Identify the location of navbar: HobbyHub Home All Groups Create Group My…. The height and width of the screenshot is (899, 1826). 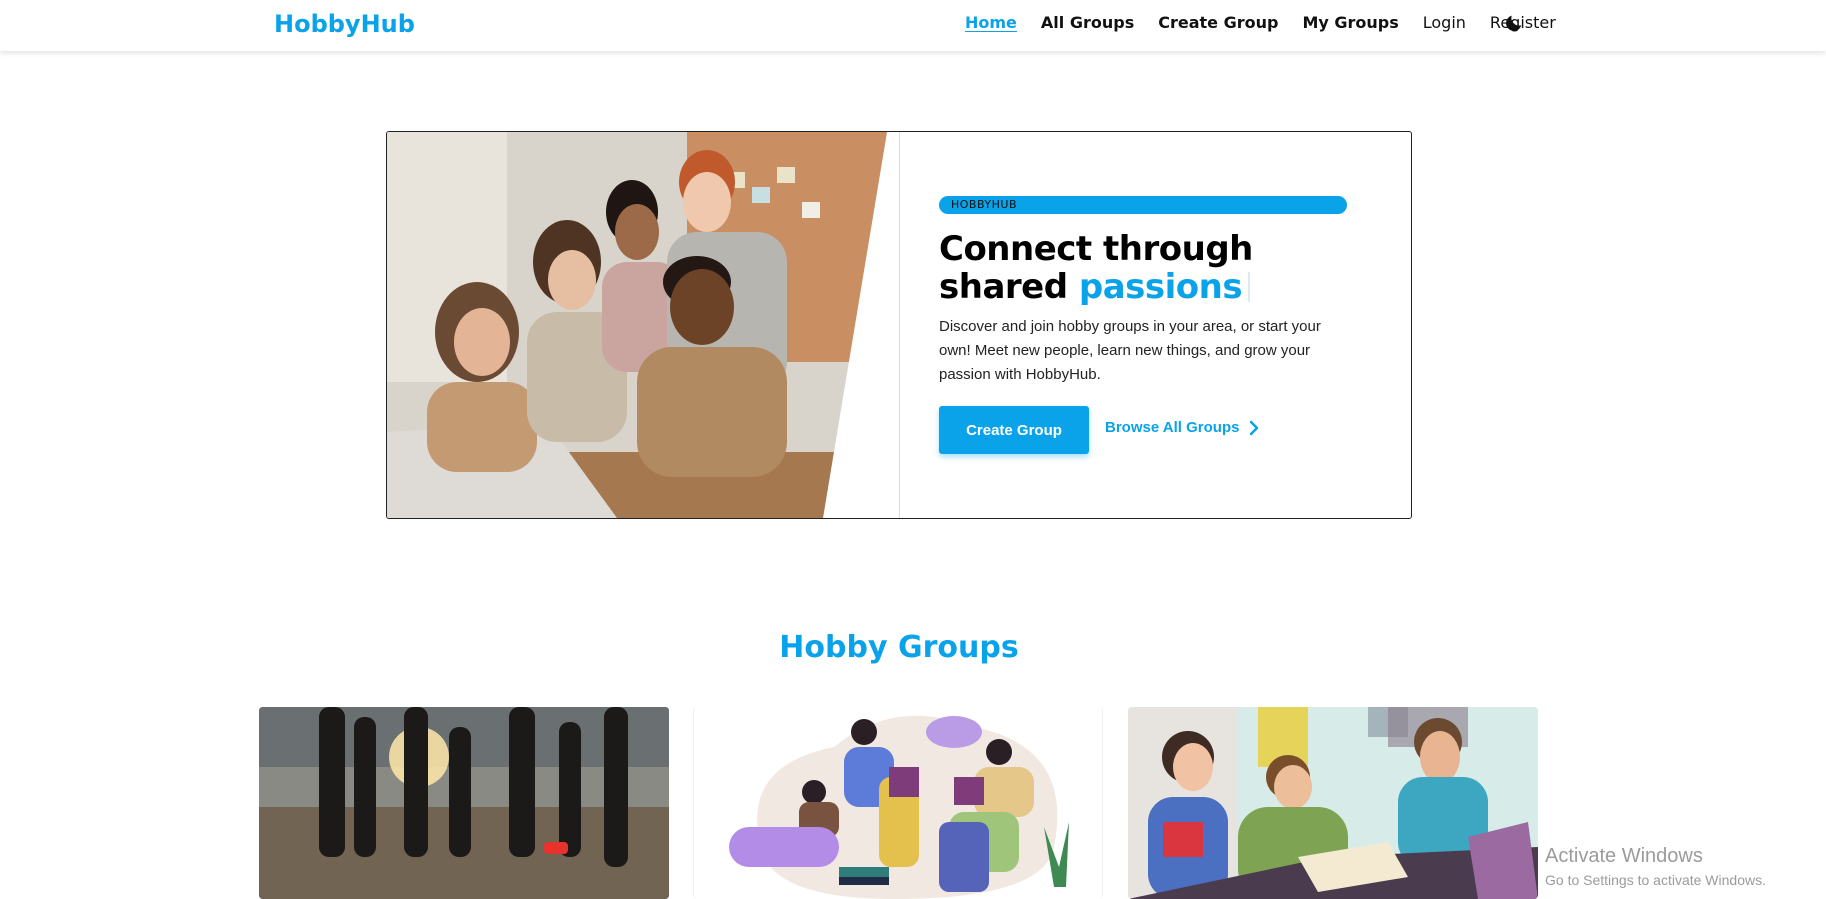
(913, 25).